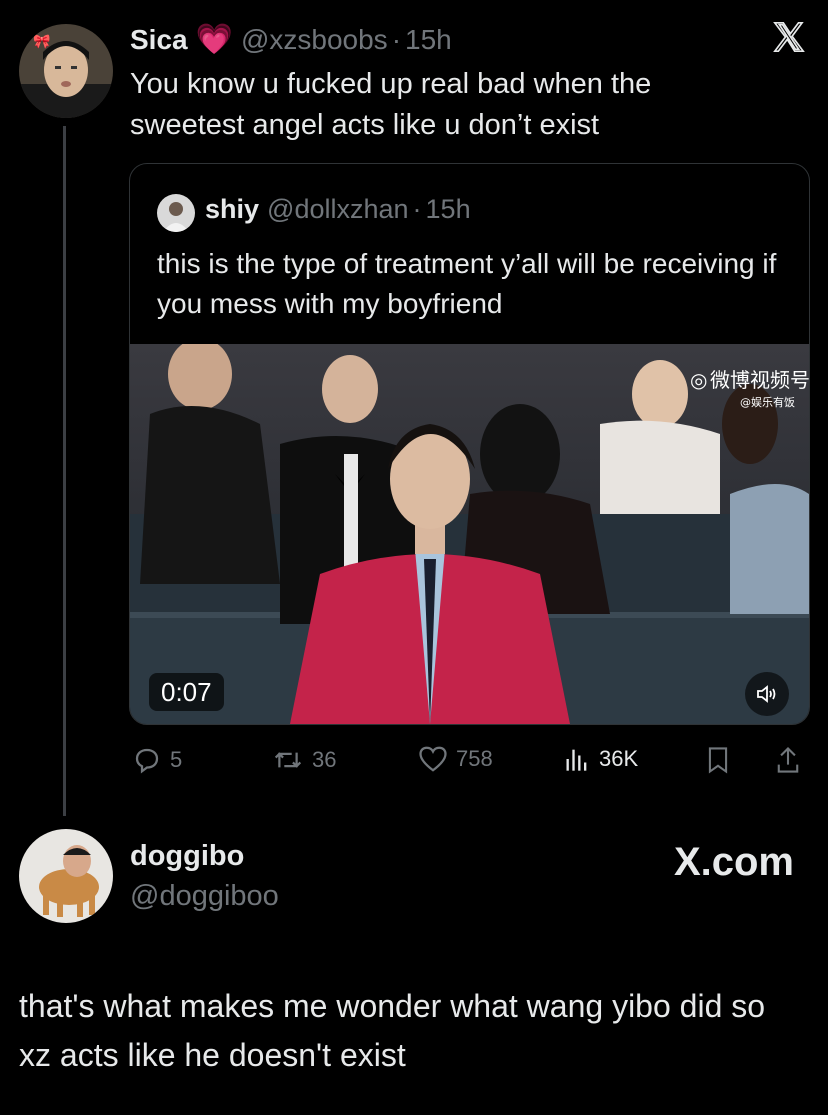 This screenshot has height=1115, width=828. I want to click on like-action: 758, so click(455, 759).